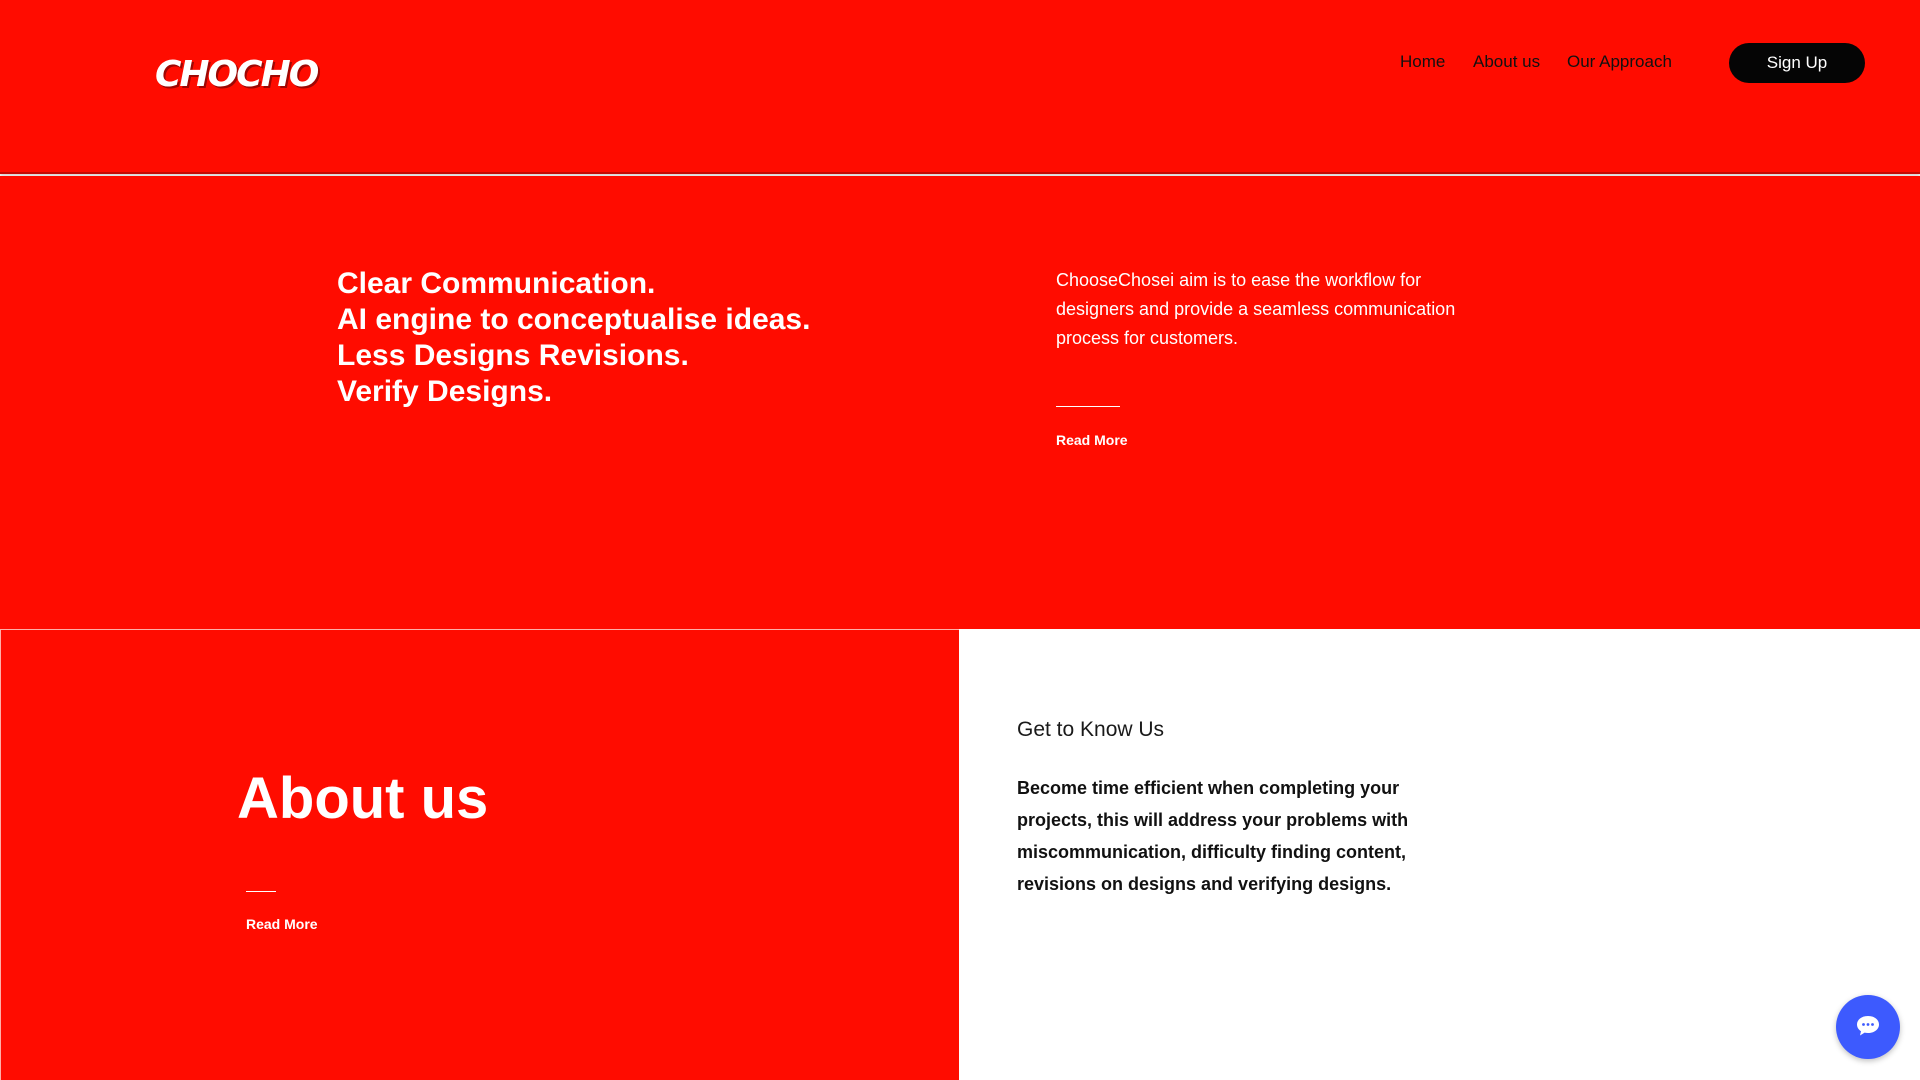 The height and width of the screenshot is (1080, 1920). Describe the element at coordinates (363, 798) in the screenshot. I see `about-title: About us` at that location.